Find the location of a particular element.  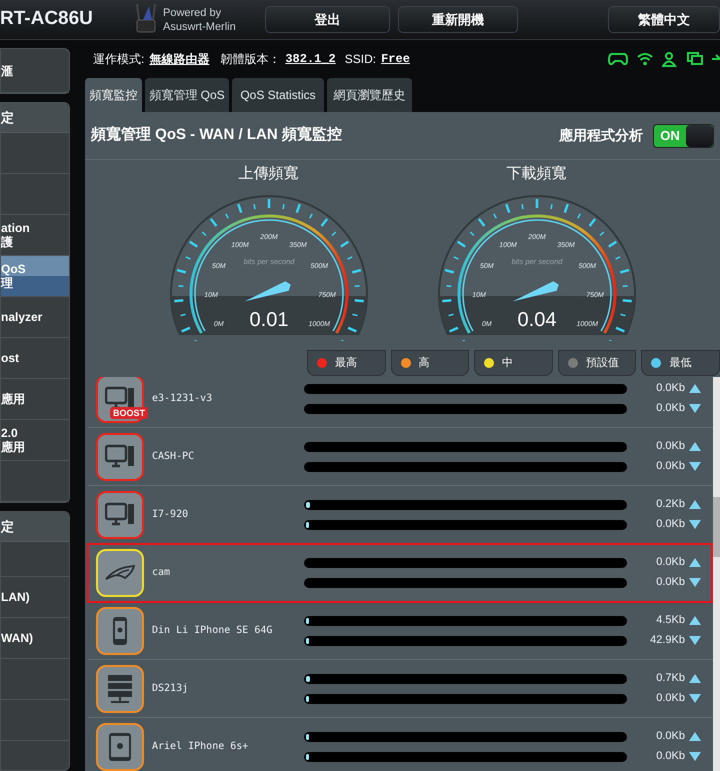

gauge-reading: 0.01 is located at coordinates (268, 320).